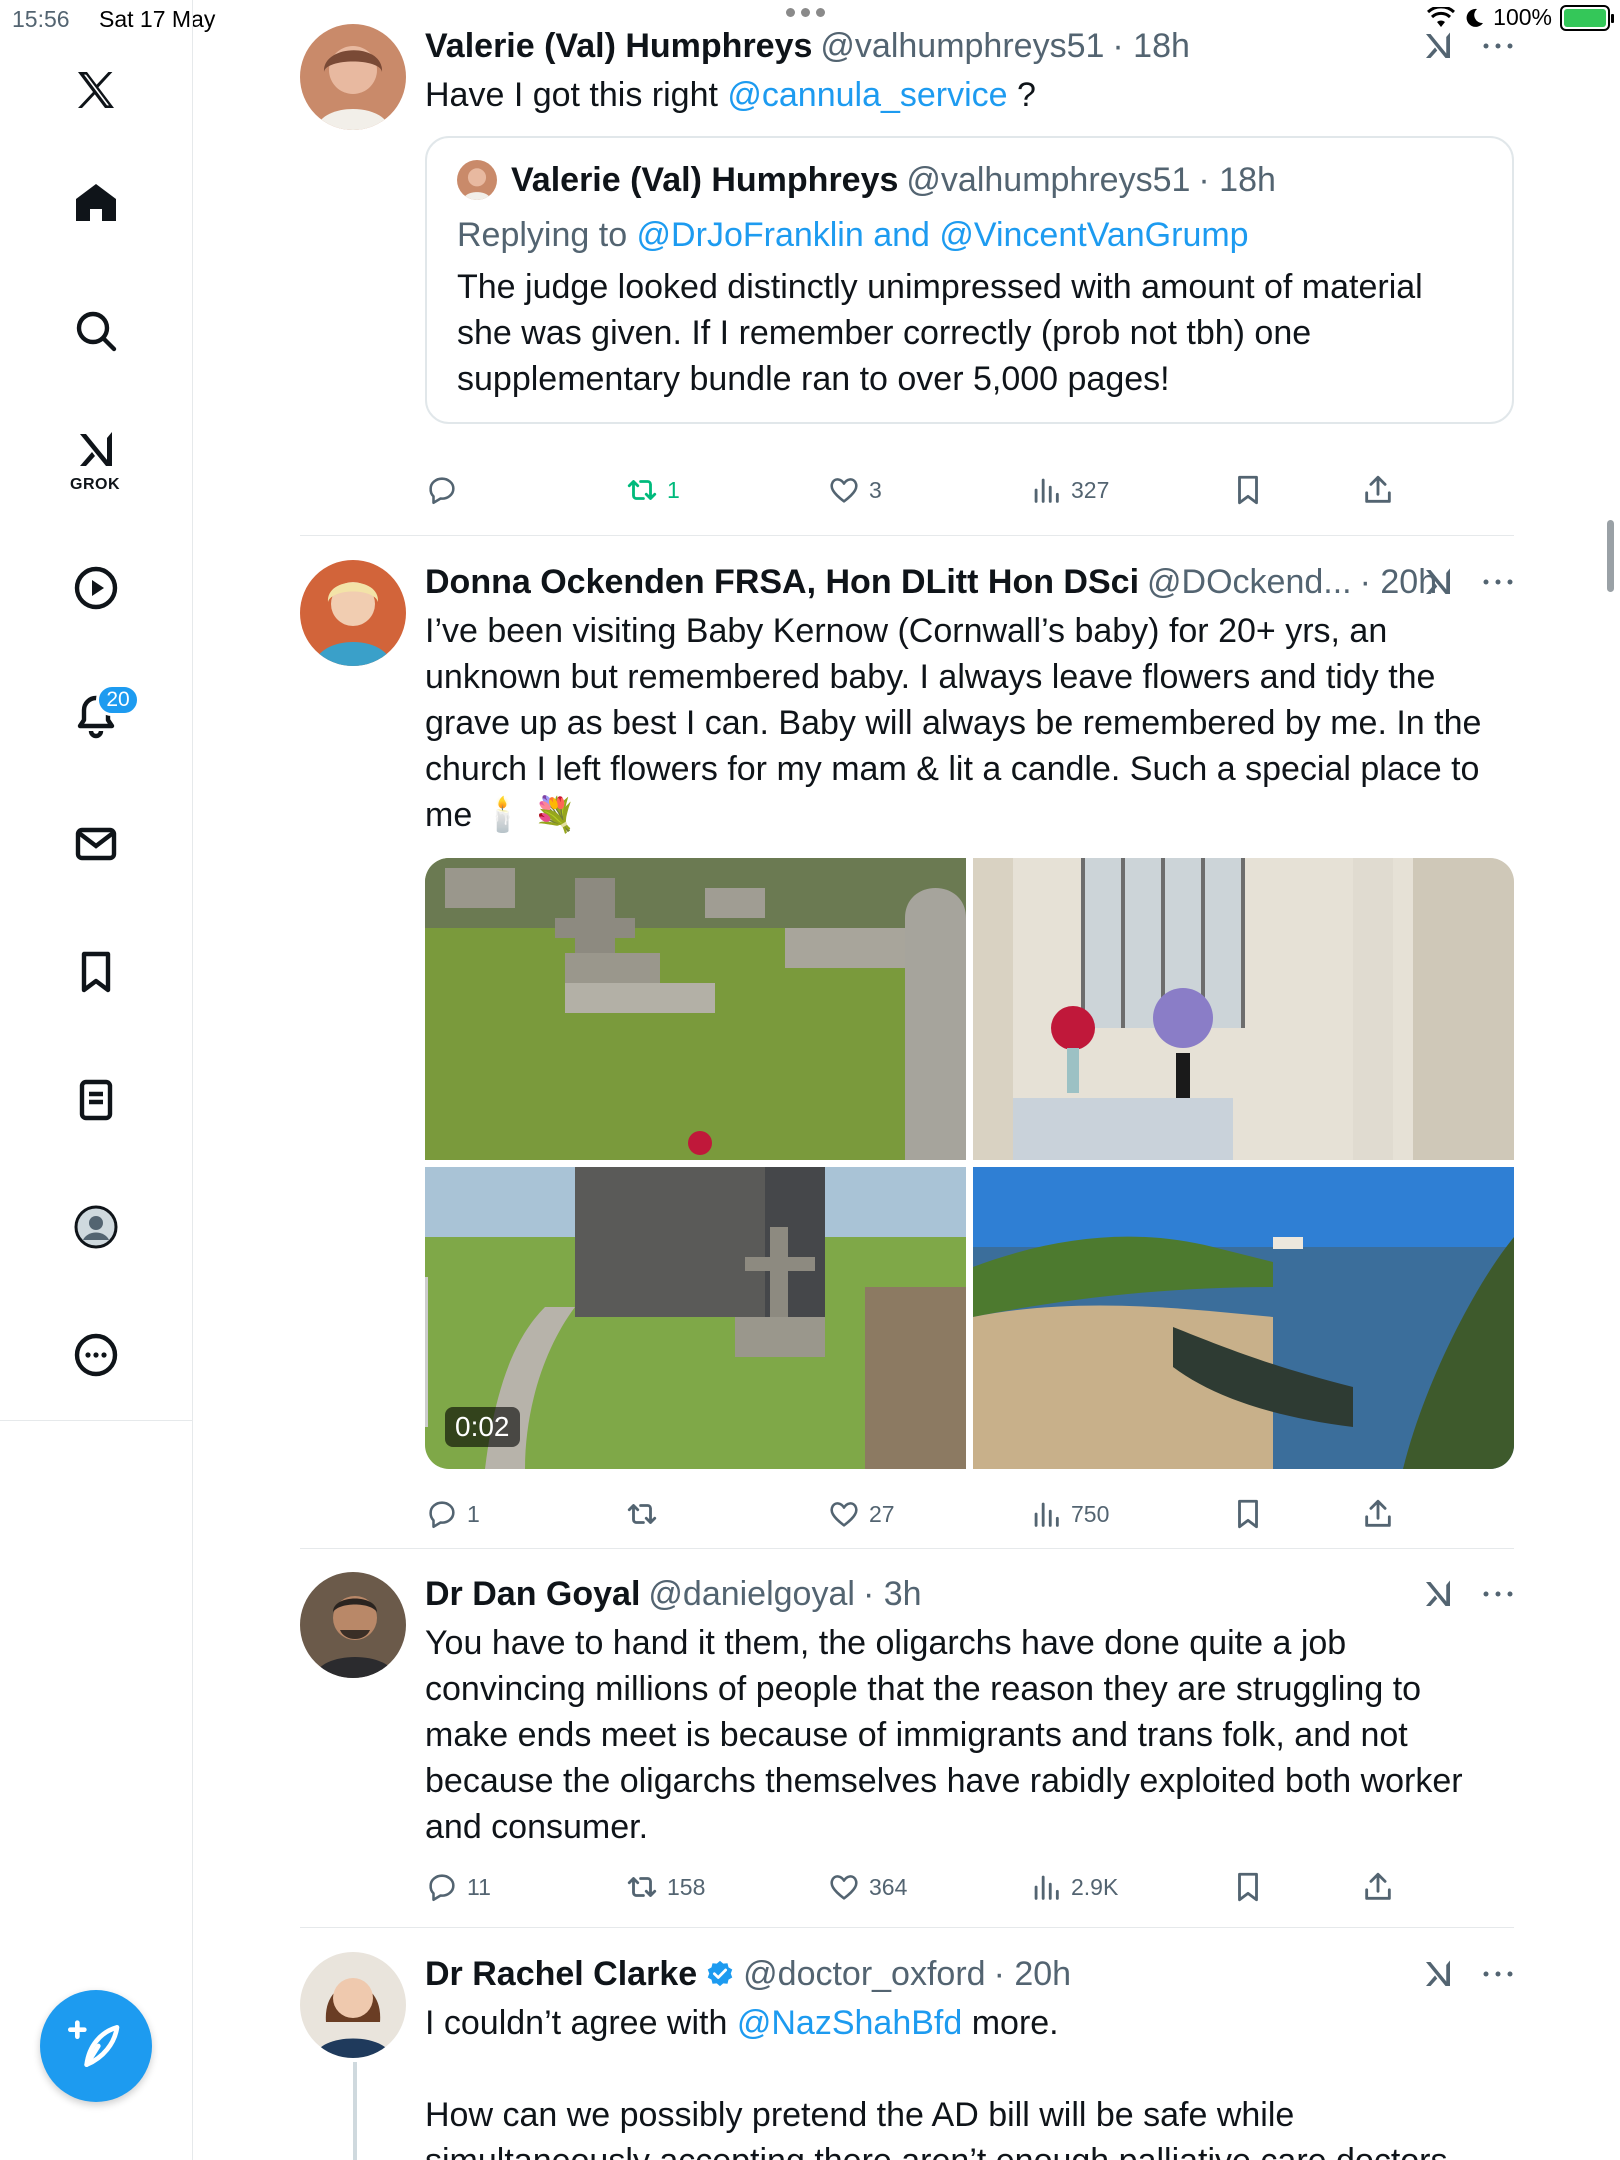 Image resolution: width=1620 pixels, height=2160 pixels. Describe the element at coordinates (646, 1514) in the screenshot. I see `repost-button` at that location.